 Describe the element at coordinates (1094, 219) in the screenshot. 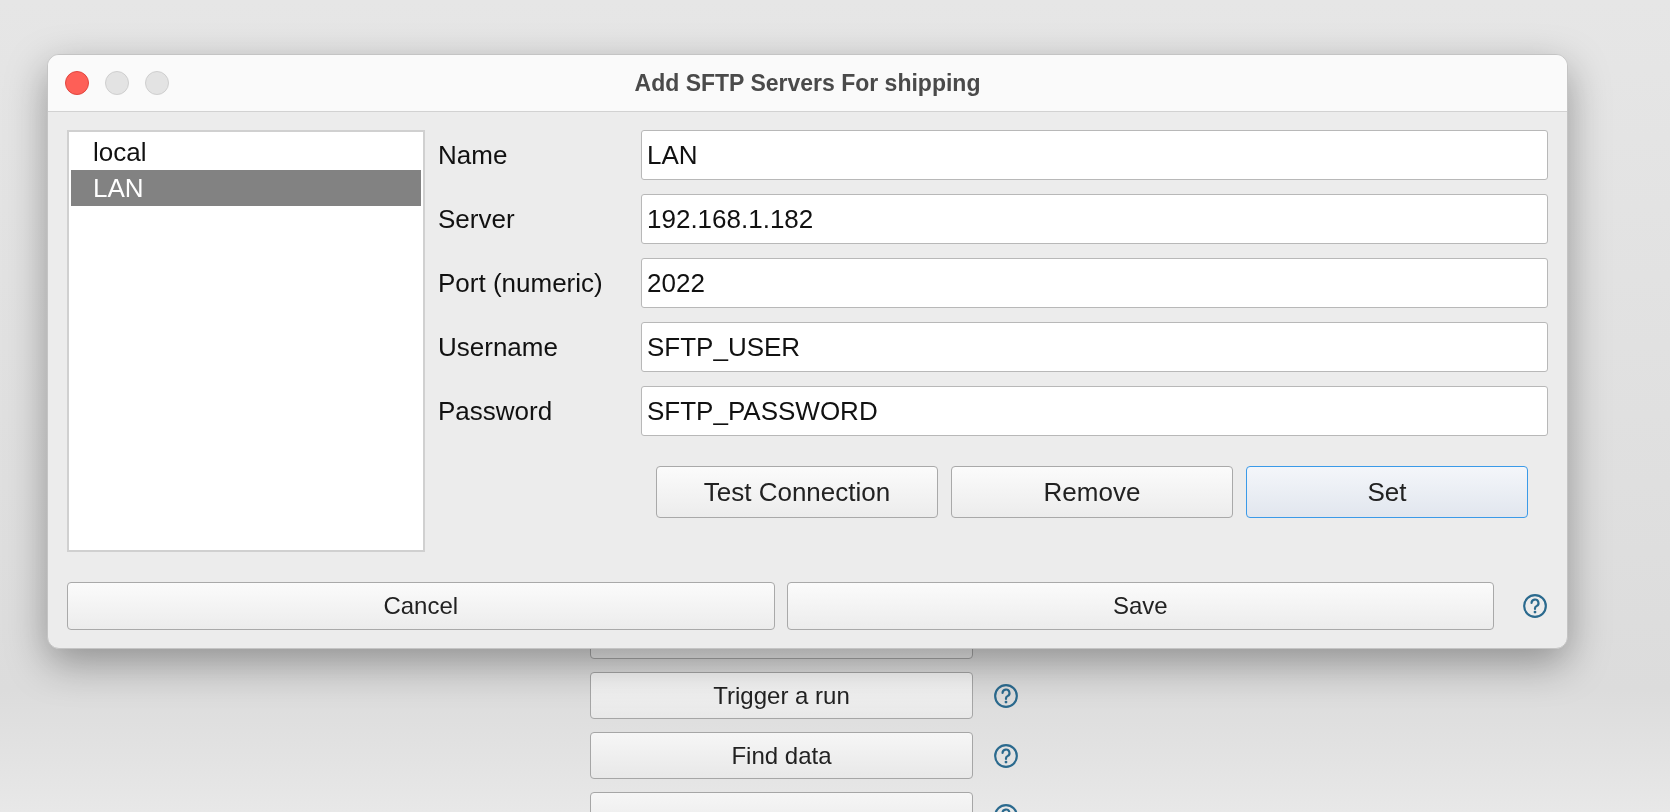

I see `input-field: 192.168.1.182` at that location.